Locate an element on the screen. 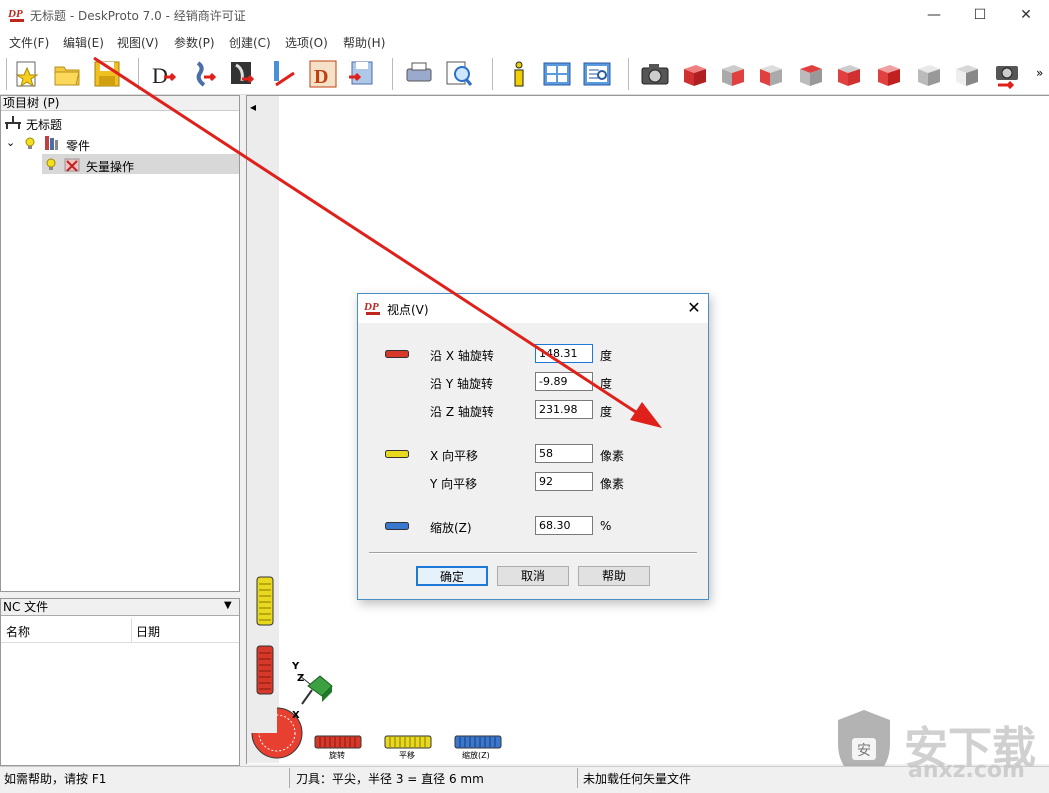  part-icon is located at coordinates (51, 143).